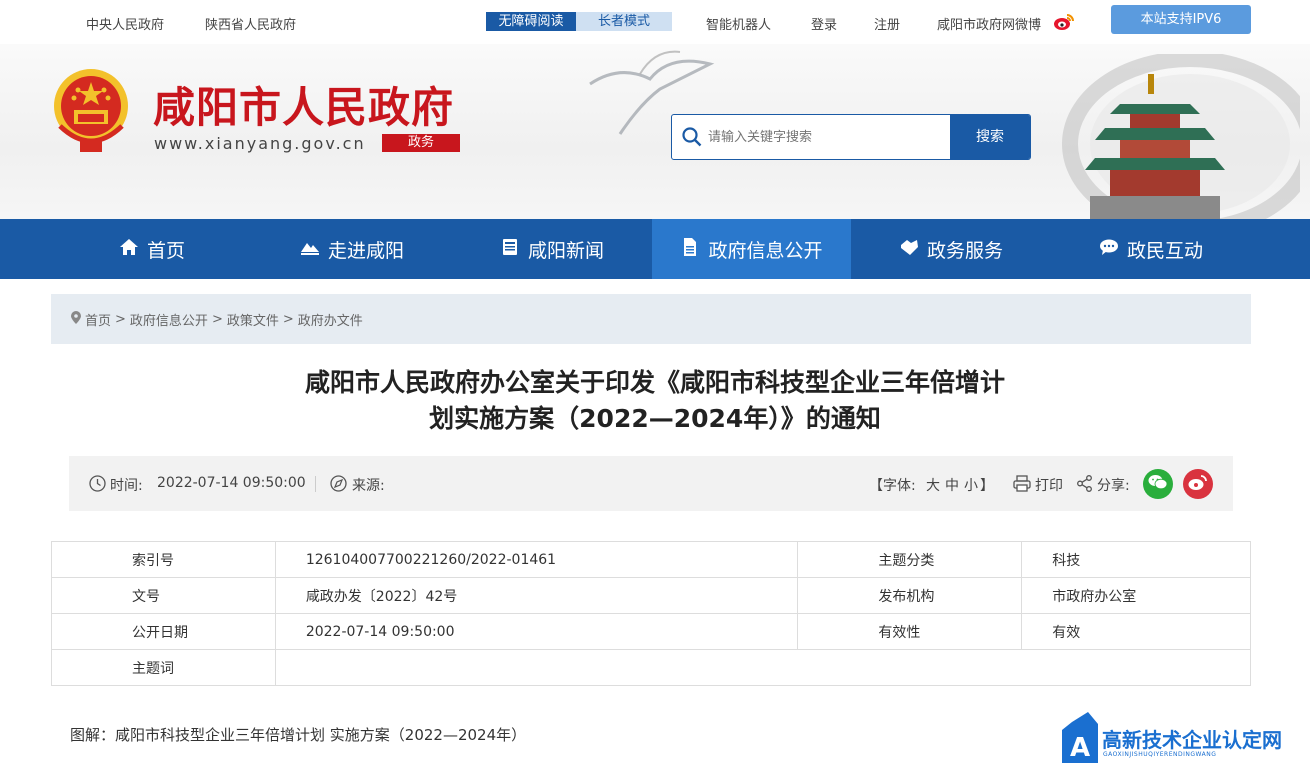  Describe the element at coordinates (163, 559) in the screenshot. I see `table-label: 索引号` at that location.